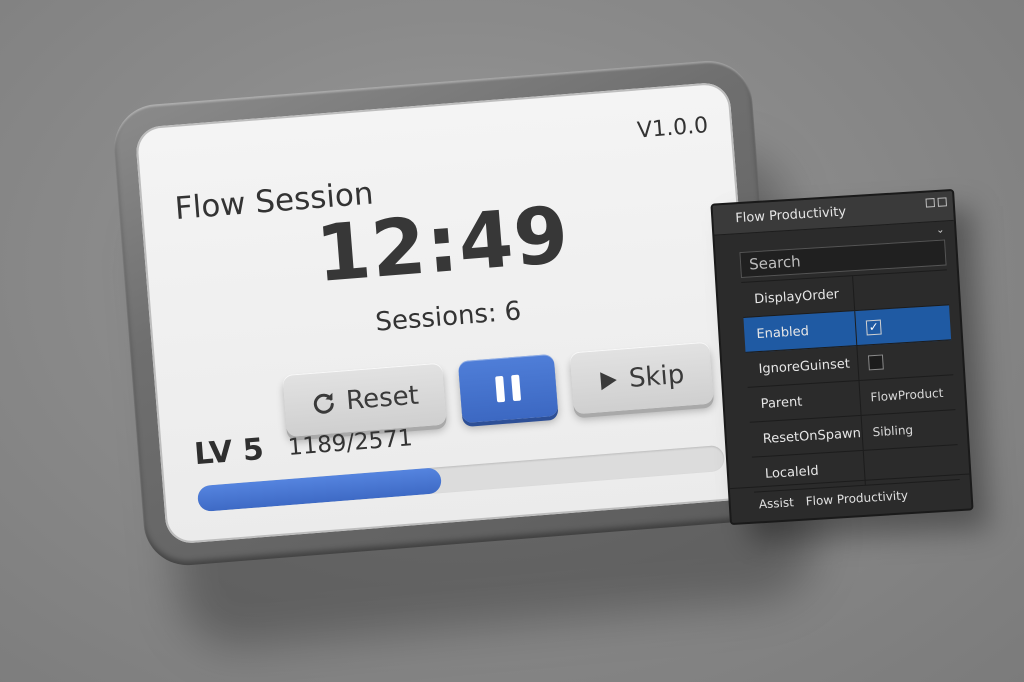  I want to click on property-value: FlowProduct, so click(907, 395).